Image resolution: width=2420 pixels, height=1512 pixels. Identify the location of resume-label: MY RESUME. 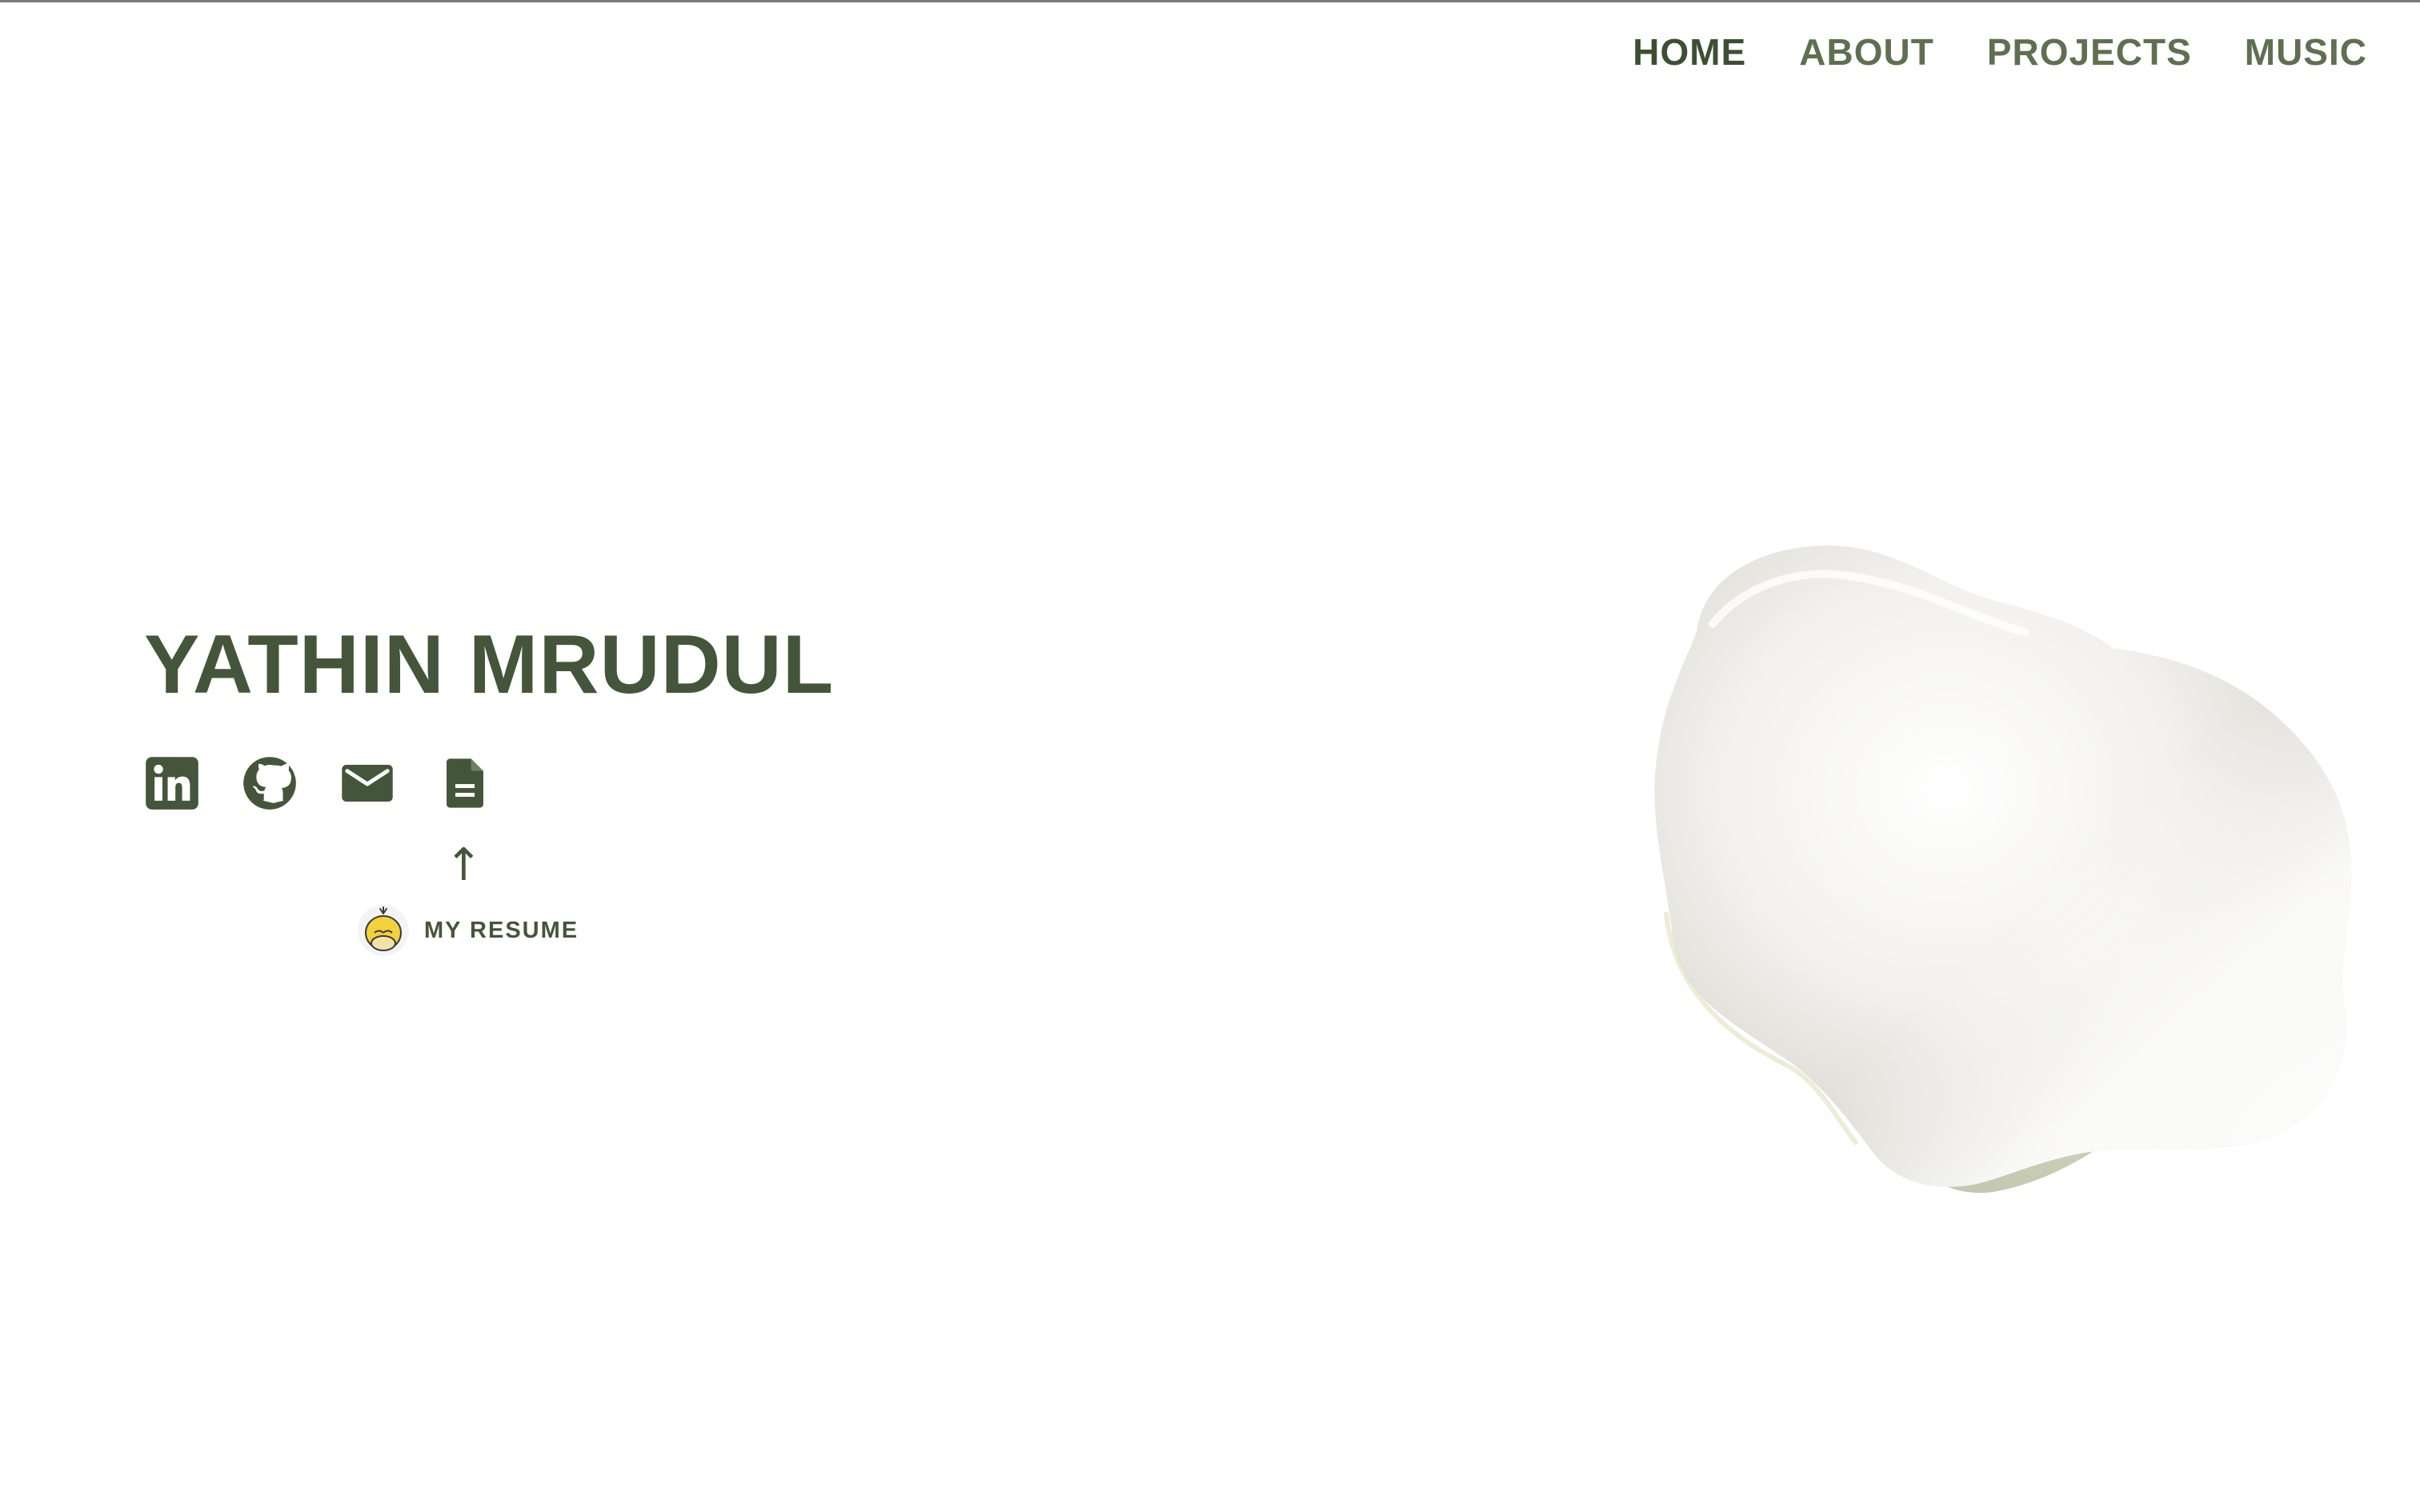
(501, 930).